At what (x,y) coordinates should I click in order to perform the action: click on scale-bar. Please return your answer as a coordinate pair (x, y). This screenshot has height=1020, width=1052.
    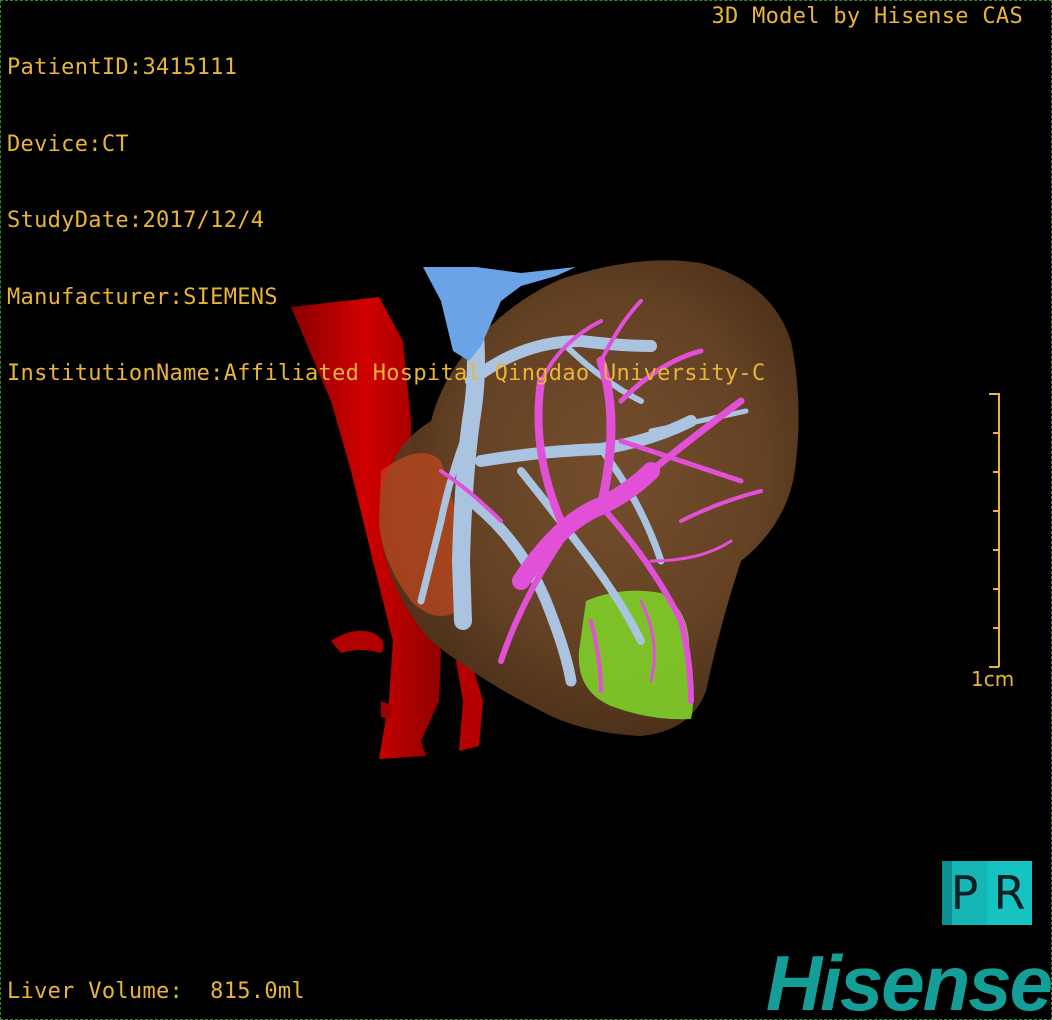
    Looking at the image, I should click on (994, 530).